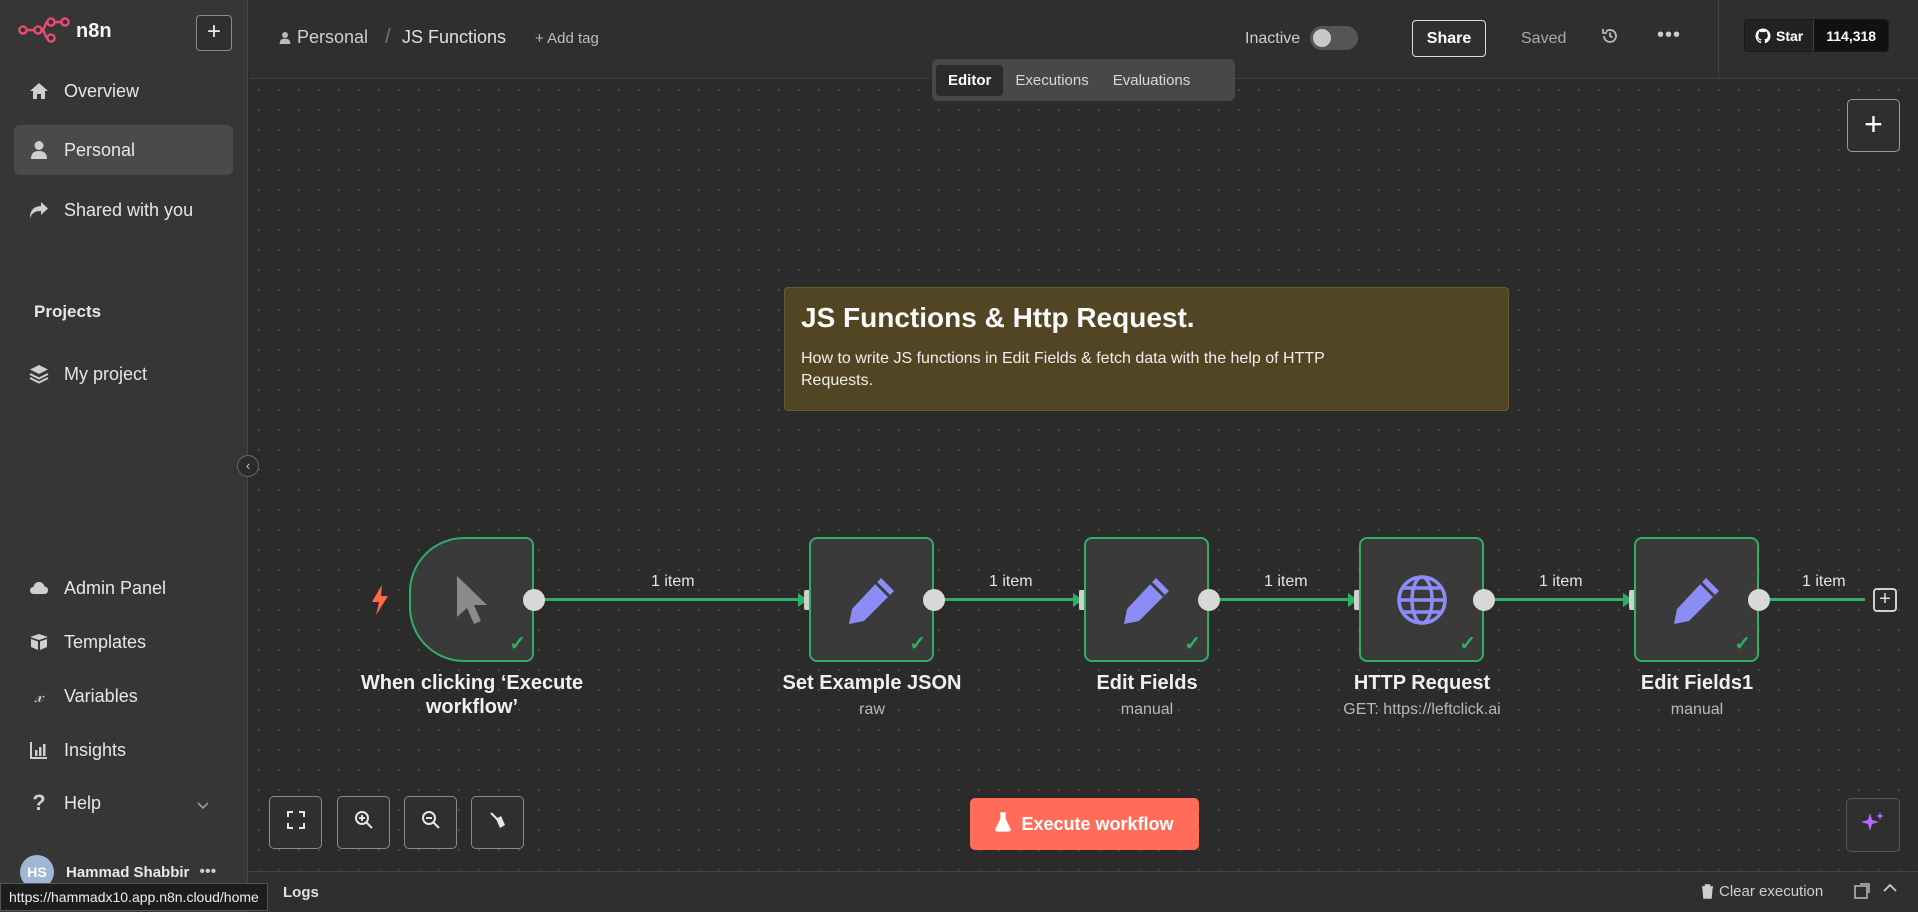 The height and width of the screenshot is (912, 1918). Describe the element at coordinates (39, 642) in the screenshot. I see `box-icon` at that location.